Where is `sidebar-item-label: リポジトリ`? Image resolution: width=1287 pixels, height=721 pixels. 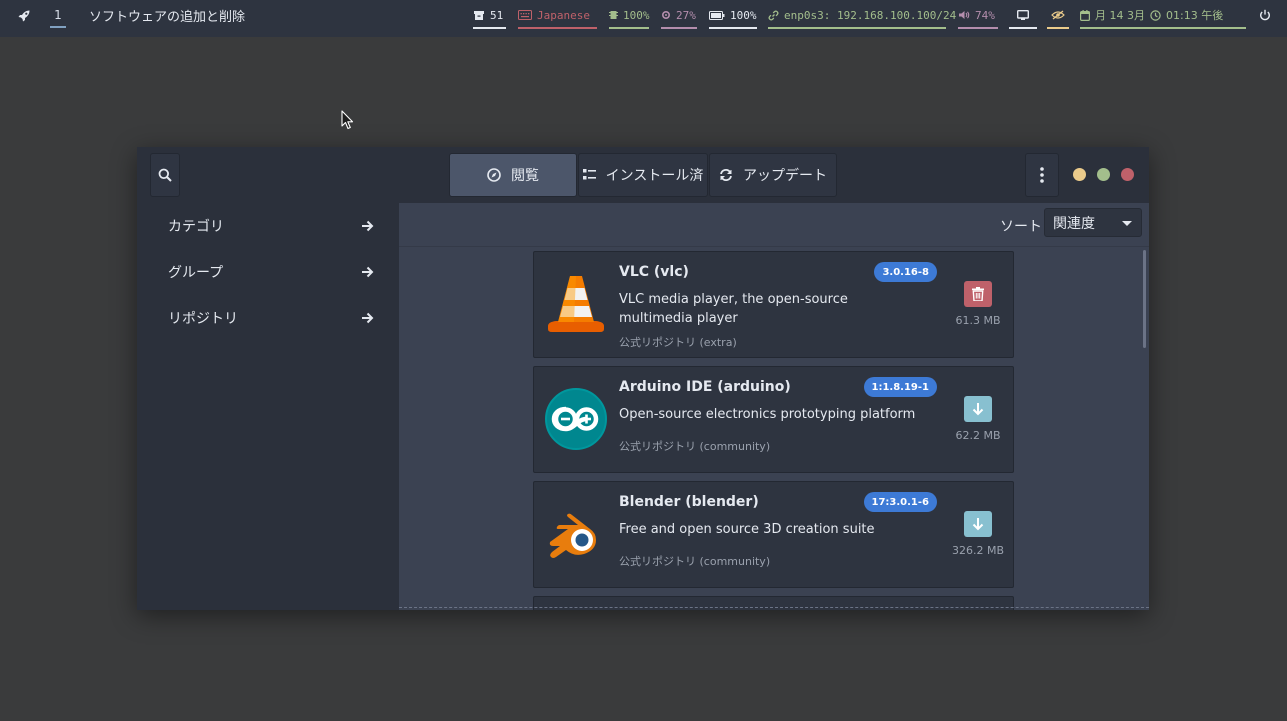
sidebar-item-label: リポジトリ is located at coordinates (203, 319).